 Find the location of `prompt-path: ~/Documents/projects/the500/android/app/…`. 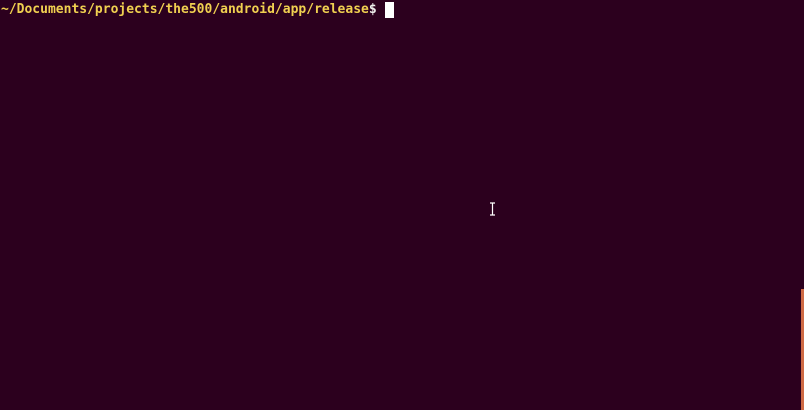

prompt-path: ~/Documents/projects/the500/android/app/… is located at coordinates (185, 9).